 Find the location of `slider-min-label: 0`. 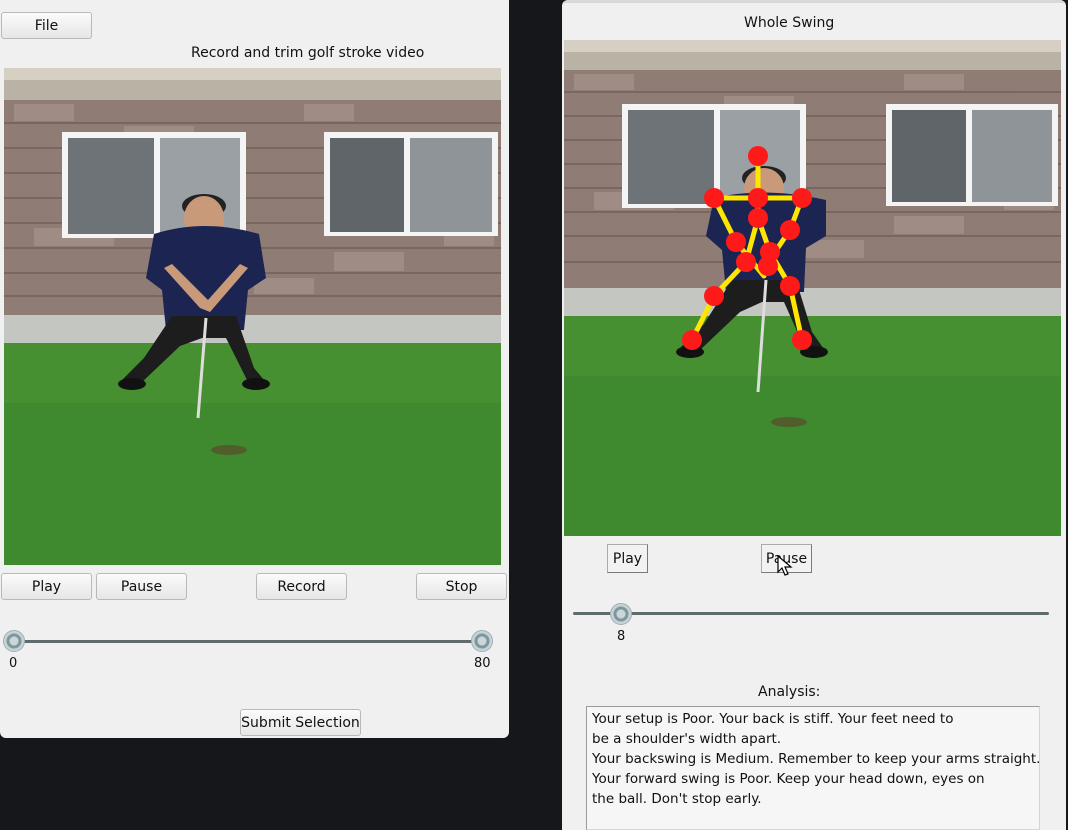

slider-min-label: 0 is located at coordinates (13, 663).